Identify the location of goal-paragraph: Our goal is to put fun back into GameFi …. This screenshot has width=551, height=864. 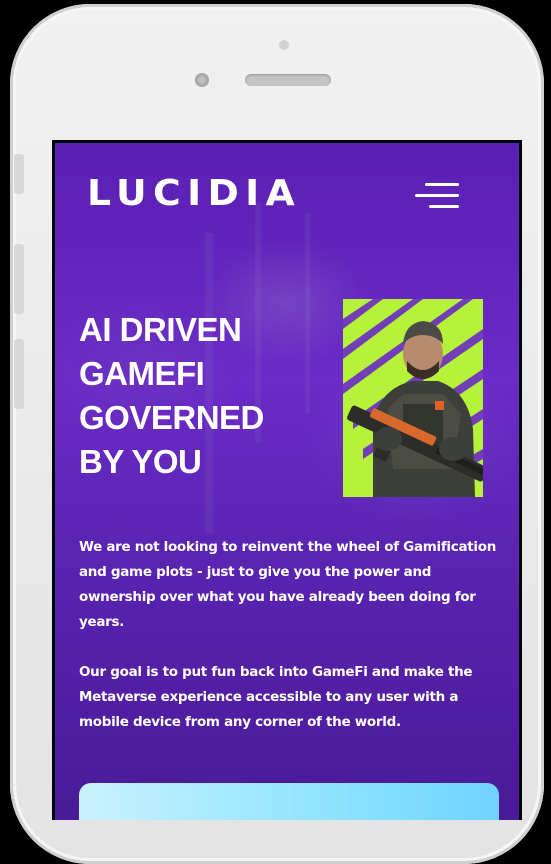
(276, 697).